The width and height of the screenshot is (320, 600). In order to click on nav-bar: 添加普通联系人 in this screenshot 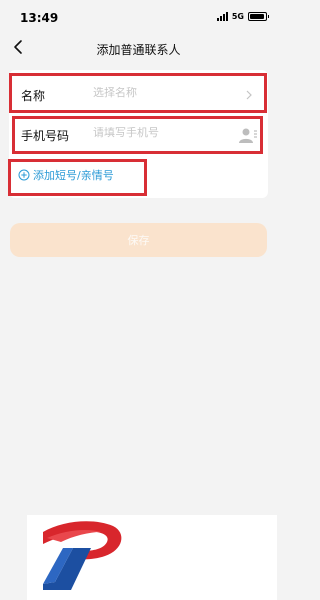, I will do `click(138, 49)`.